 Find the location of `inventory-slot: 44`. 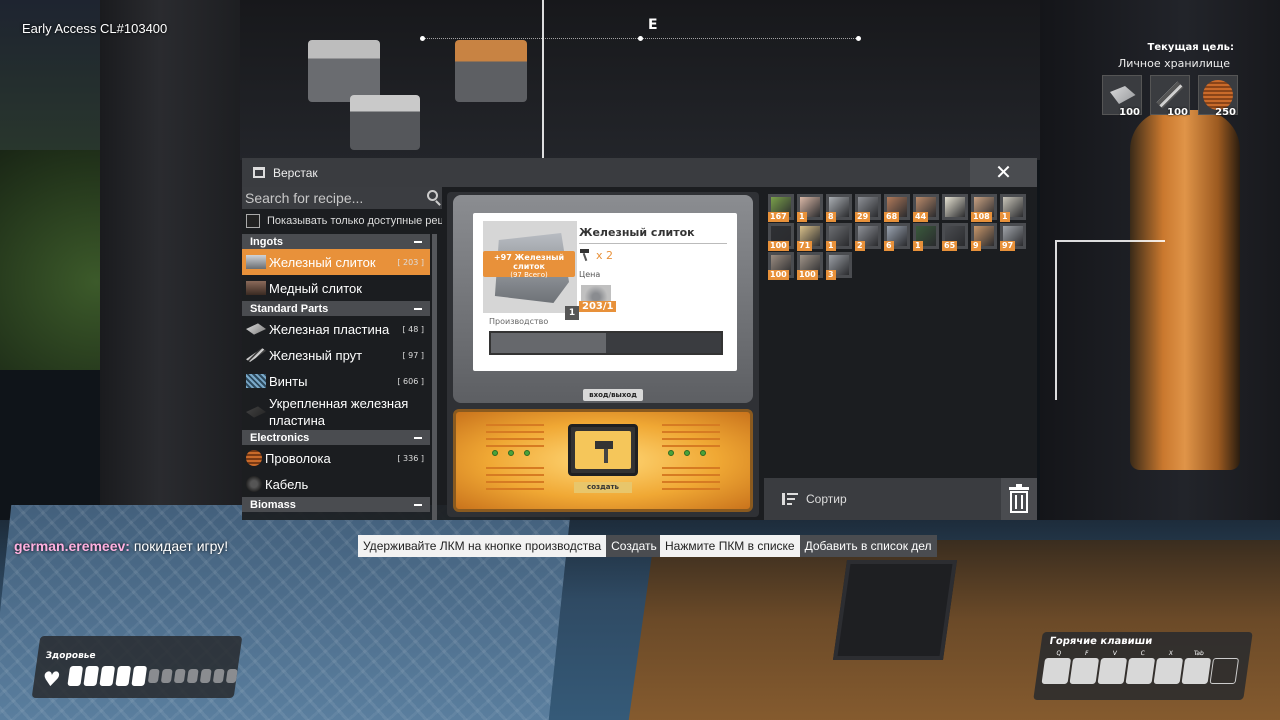

inventory-slot: 44 is located at coordinates (926, 208).